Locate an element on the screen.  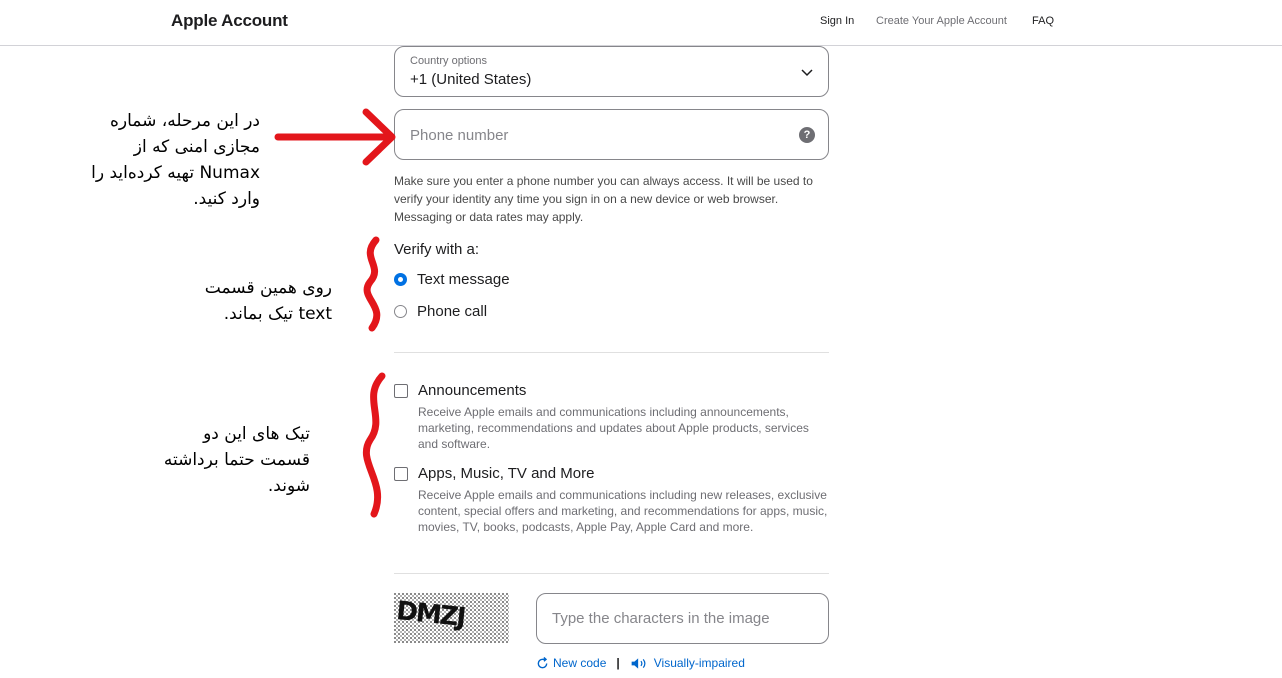
help-icon: ? is located at coordinates (807, 135).